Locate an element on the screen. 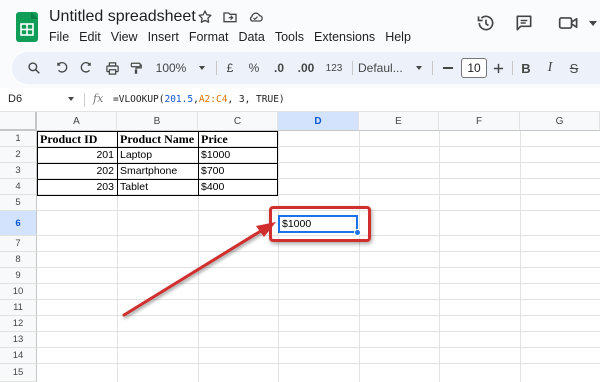 This screenshot has height=382, width=600. sheets-logo-icon is located at coordinates (27, 27).